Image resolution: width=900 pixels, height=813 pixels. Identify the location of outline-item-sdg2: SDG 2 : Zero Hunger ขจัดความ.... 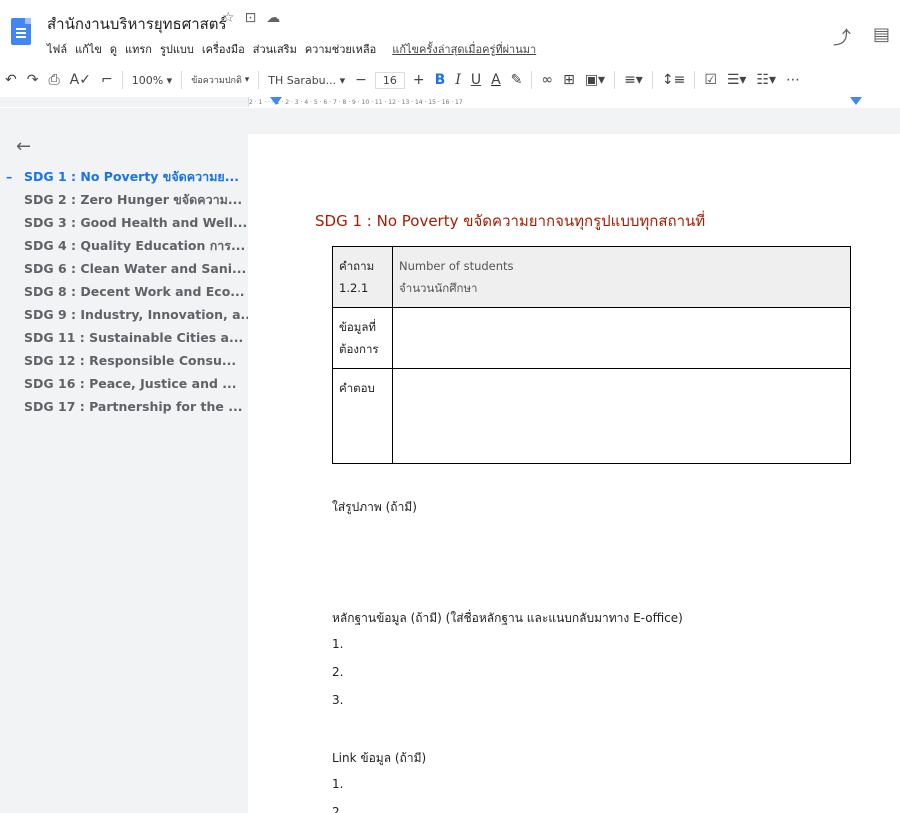
(124, 199).